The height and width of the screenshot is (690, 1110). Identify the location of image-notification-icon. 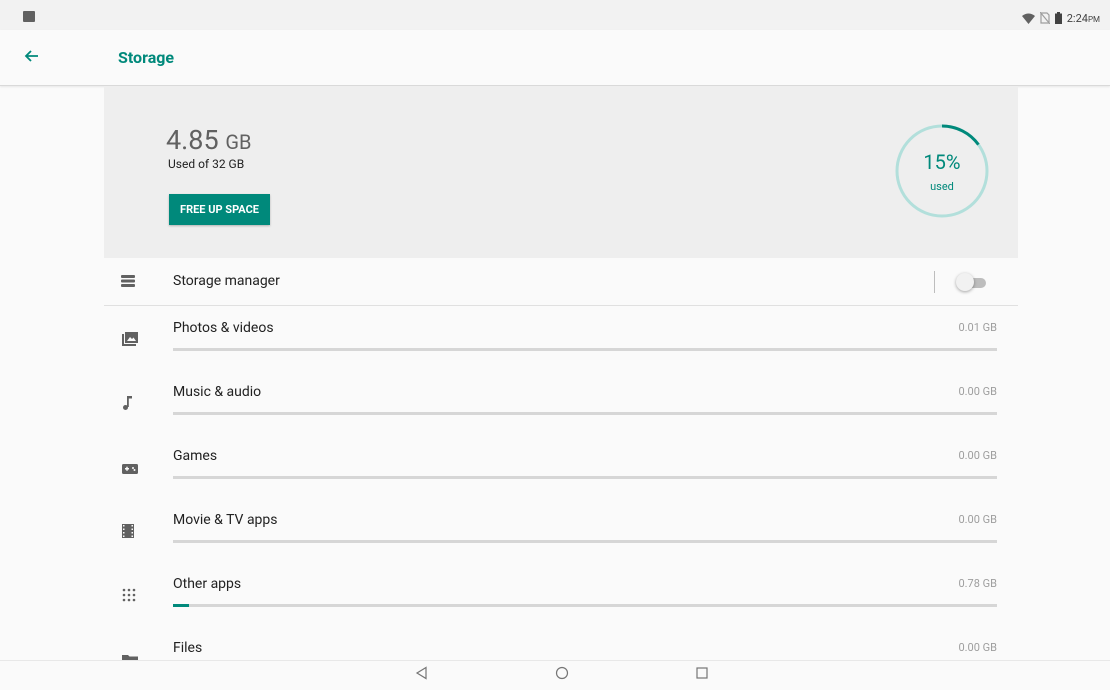
(29, 16).